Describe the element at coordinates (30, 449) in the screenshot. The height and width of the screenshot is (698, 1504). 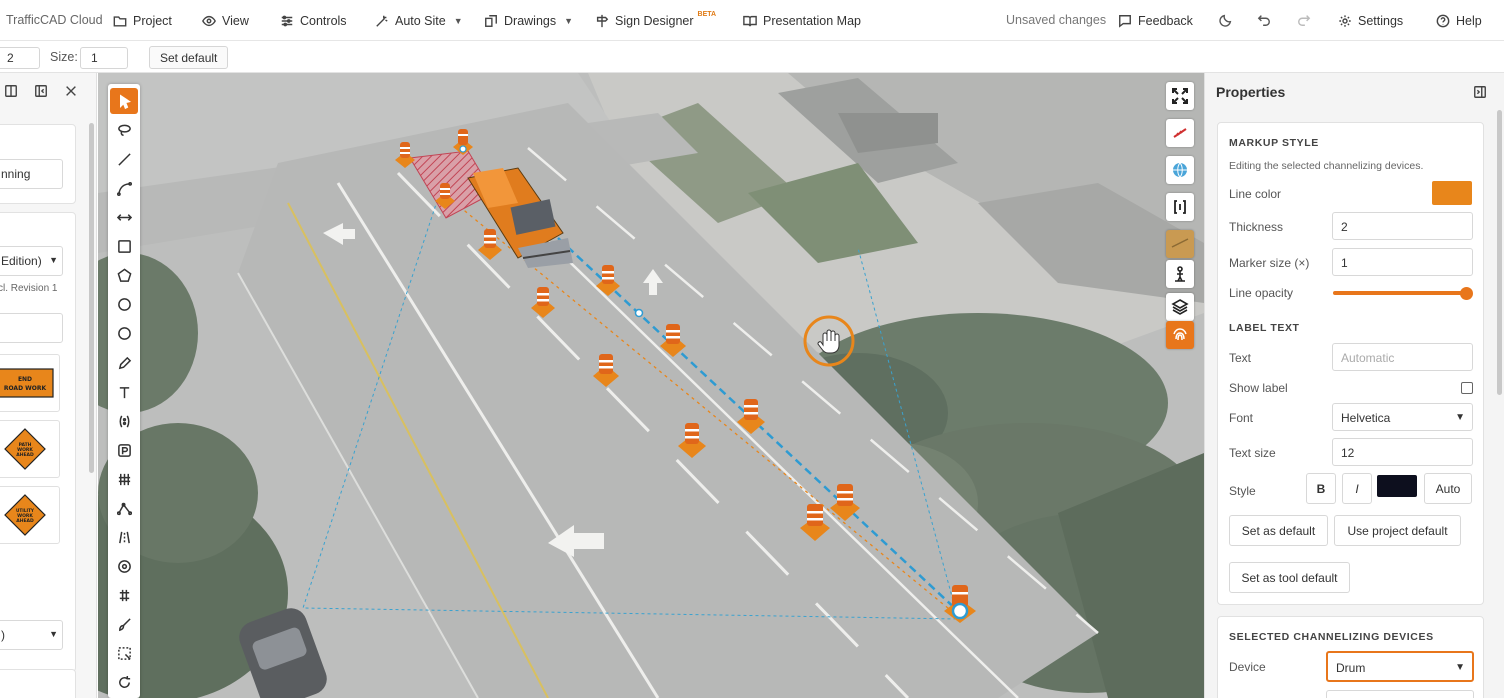
I see `sign-path-work-ahead: PATH WORK AHEAD` at that location.